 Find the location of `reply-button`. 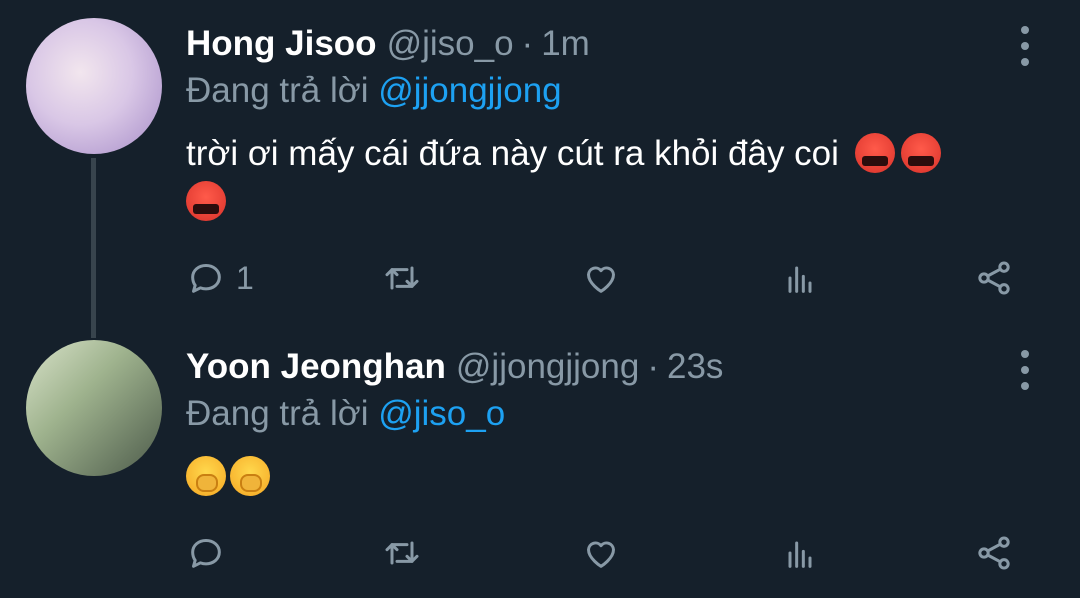

reply-button is located at coordinates (211, 553).